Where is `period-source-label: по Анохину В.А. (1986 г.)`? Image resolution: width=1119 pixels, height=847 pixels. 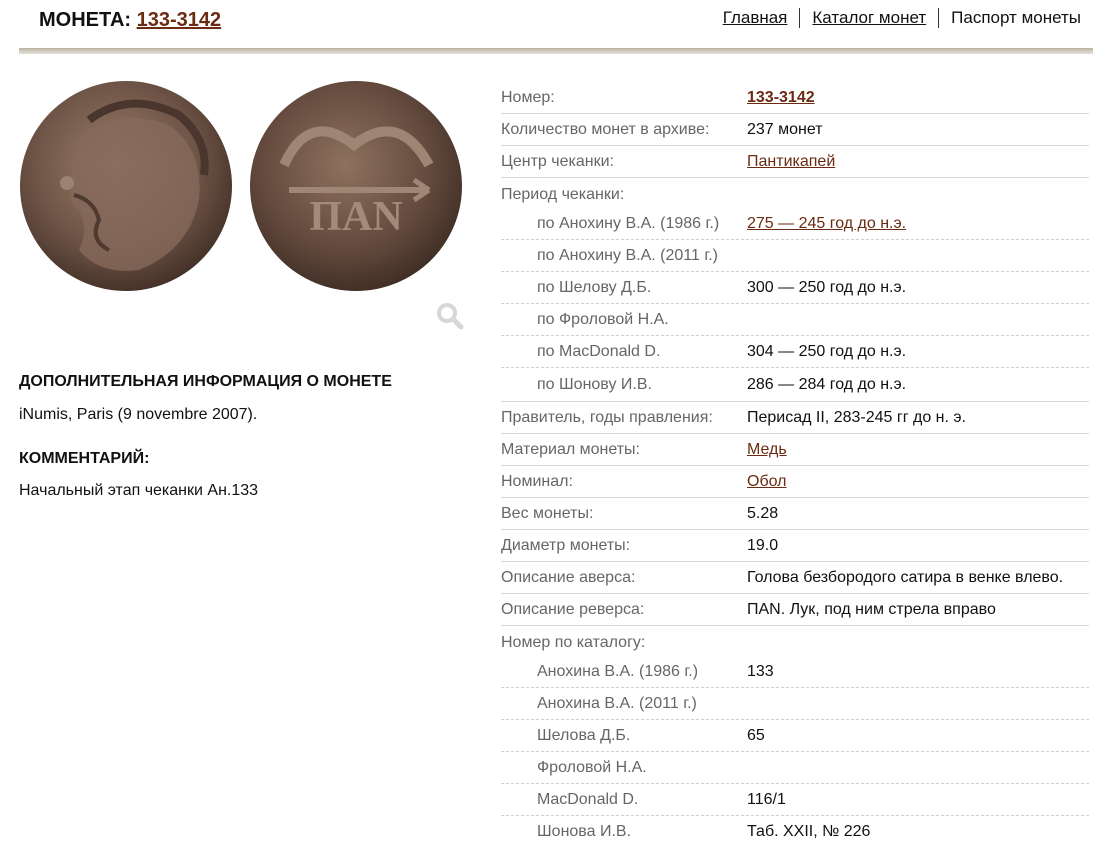
period-source-label: по Анохину В.А. (1986 г.) is located at coordinates (628, 223).